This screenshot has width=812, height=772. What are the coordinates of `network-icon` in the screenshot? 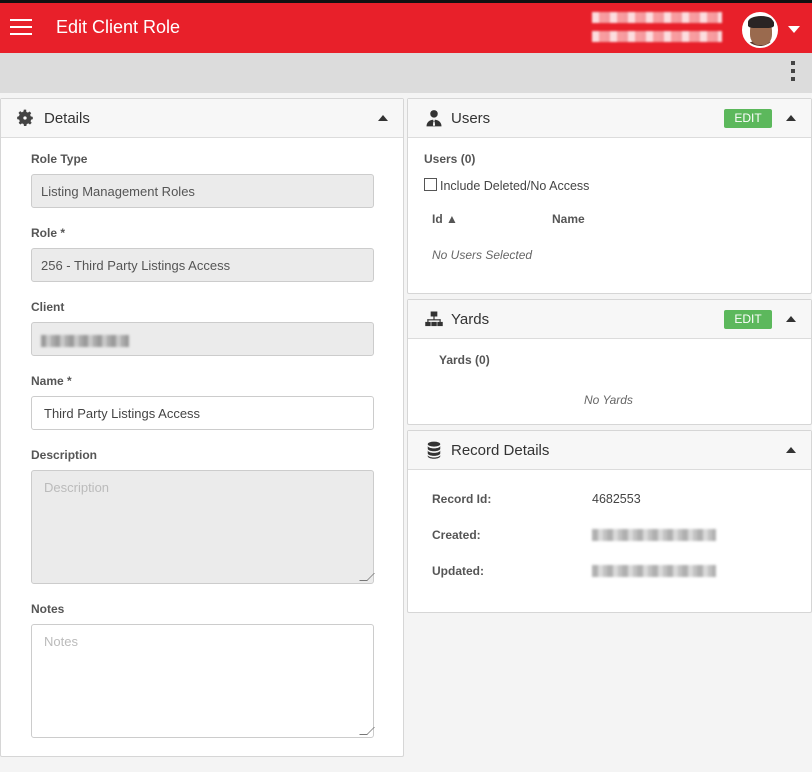 It's located at (434, 319).